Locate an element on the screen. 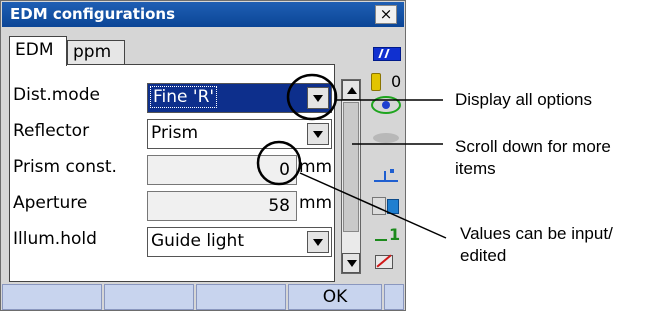 This screenshot has height=313, width=660. callout-values-line1: Values can be input/ is located at coordinates (536, 233).